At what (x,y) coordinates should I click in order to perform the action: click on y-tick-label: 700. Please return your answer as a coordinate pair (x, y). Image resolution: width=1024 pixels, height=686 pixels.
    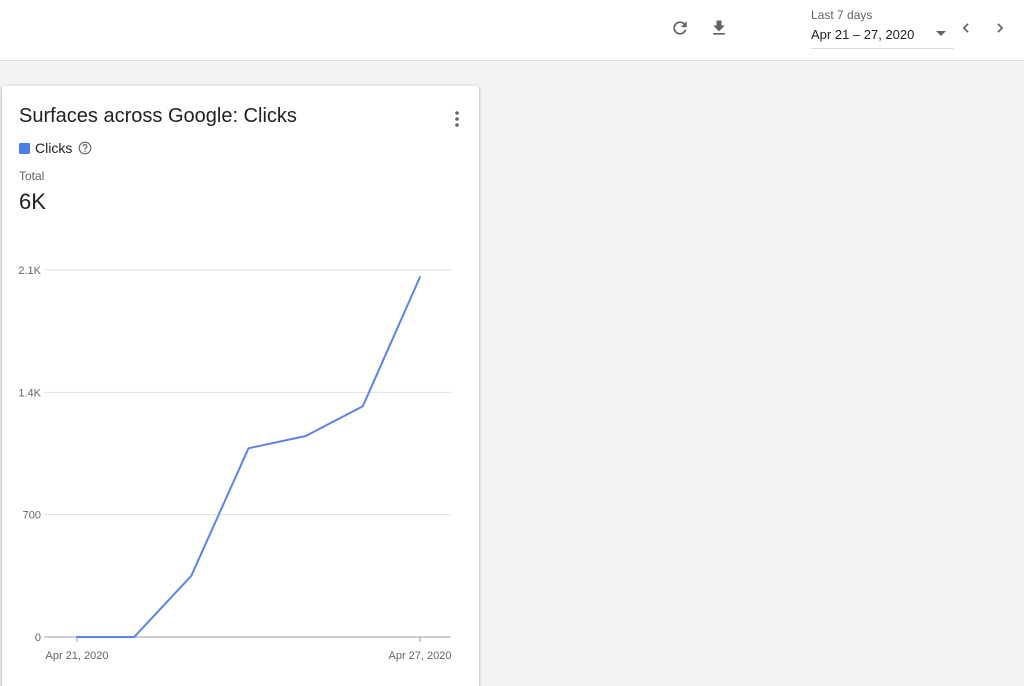
    Looking at the image, I should click on (32, 516).